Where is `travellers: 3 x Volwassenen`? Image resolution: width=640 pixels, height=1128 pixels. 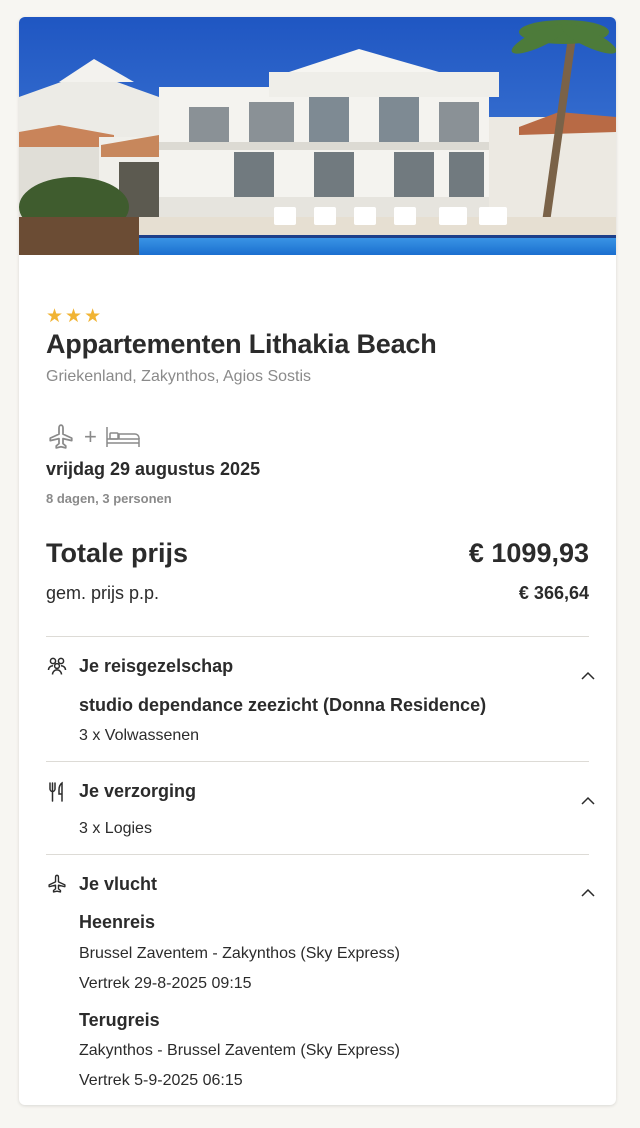
travellers: 3 x Volwassenen is located at coordinates (139, 735).